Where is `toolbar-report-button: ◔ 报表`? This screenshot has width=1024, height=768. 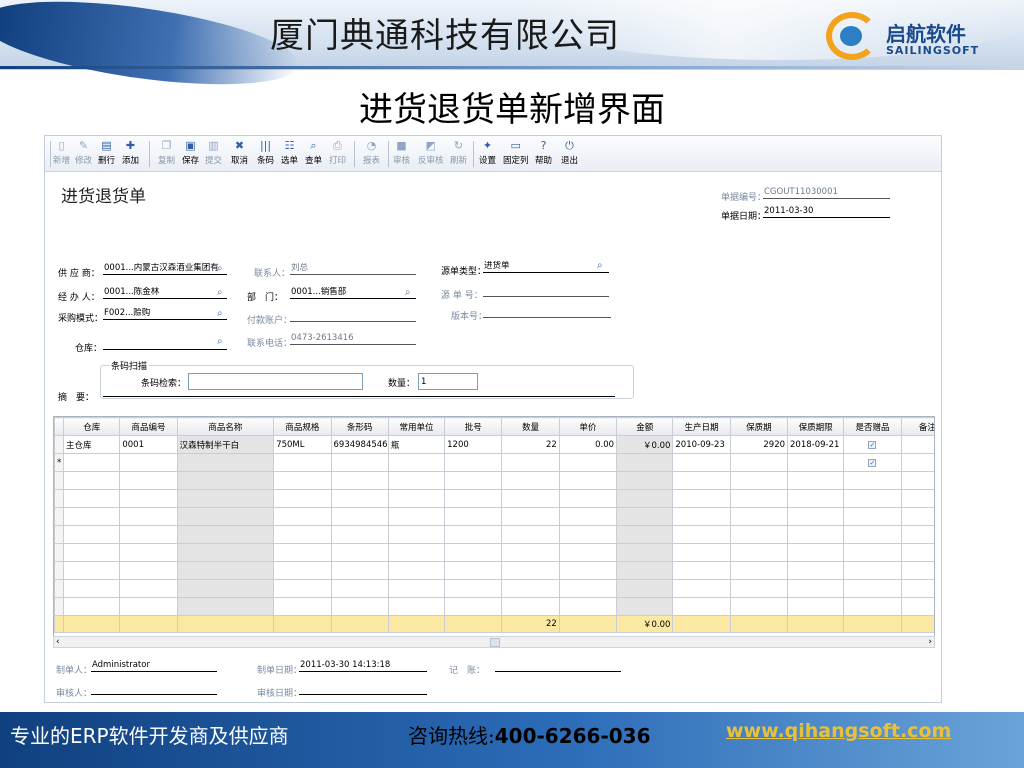
toolbar-report-button: ◔ 报表 is located at coordinates (371, 154).